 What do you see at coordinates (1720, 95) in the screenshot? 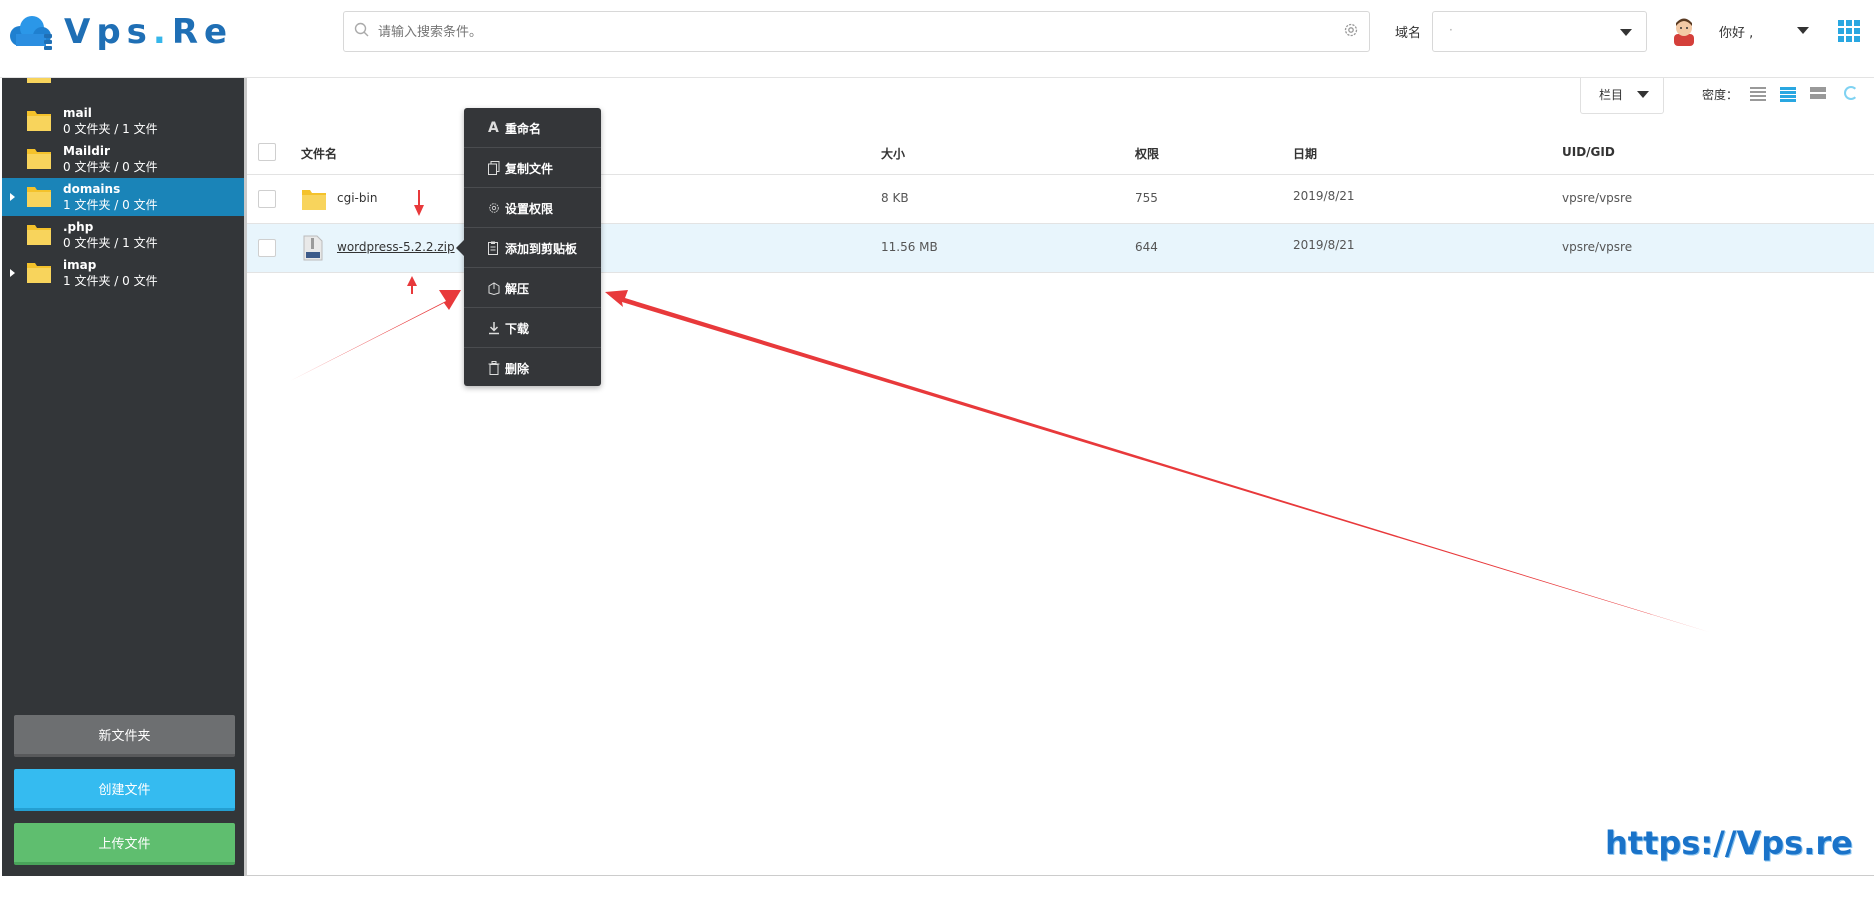
I see `density-label: 密度：` at bounding box center [1720, 95].